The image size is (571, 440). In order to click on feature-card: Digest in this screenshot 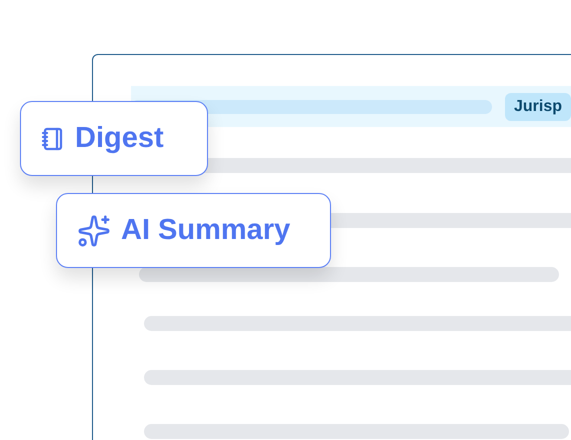, I will do `click(114, 138)`.